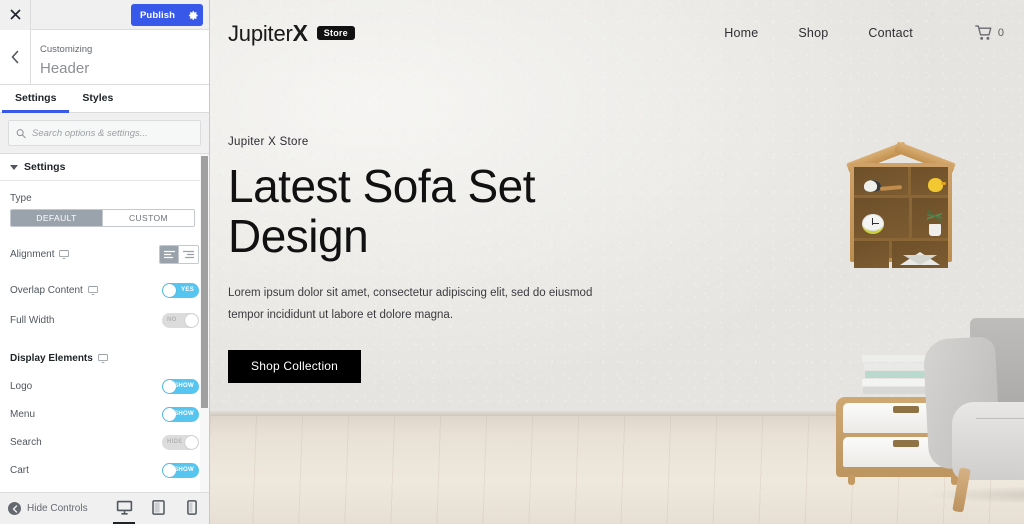 The height and width of the screenshot is (524, 1024). What do you see at coordinates (180, 414) in the screenshot?
I see `menu-toggle: SHOW` at bounding box center [180, 414].